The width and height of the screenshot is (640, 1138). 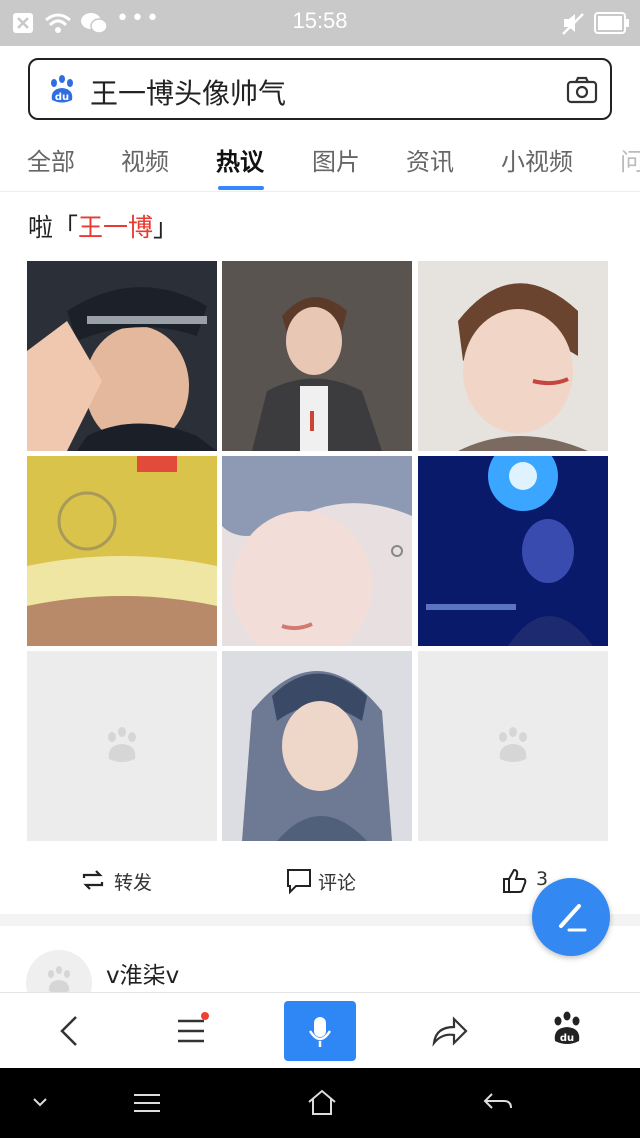 I want to click on avatar, so click(x=59, y=971).